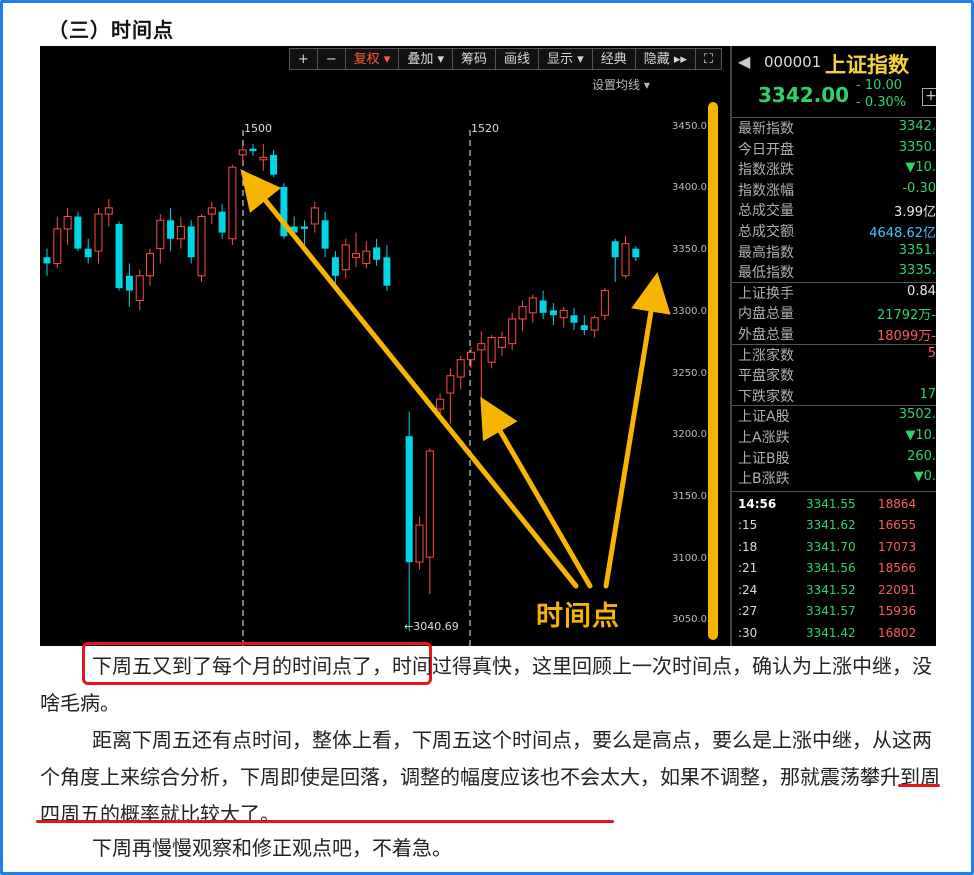  What do you see at coordinates (831, 632) in the screenshot?
I see `tick-price: 3341.42` at bounding box center [831, 632].